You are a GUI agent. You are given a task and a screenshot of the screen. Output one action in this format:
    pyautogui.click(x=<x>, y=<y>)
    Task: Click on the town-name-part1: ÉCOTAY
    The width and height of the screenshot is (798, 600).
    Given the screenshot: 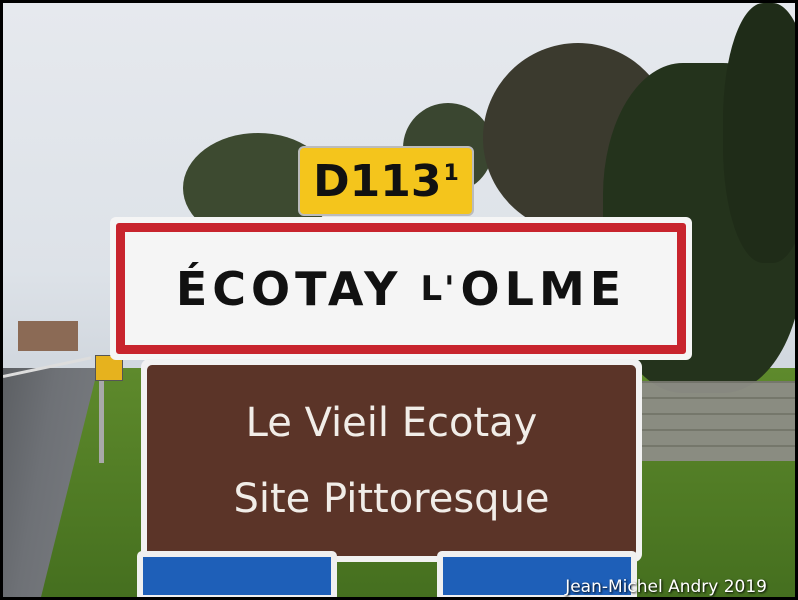 What is the action you would take?
    pyautogui.click(x=289, y=288)
    